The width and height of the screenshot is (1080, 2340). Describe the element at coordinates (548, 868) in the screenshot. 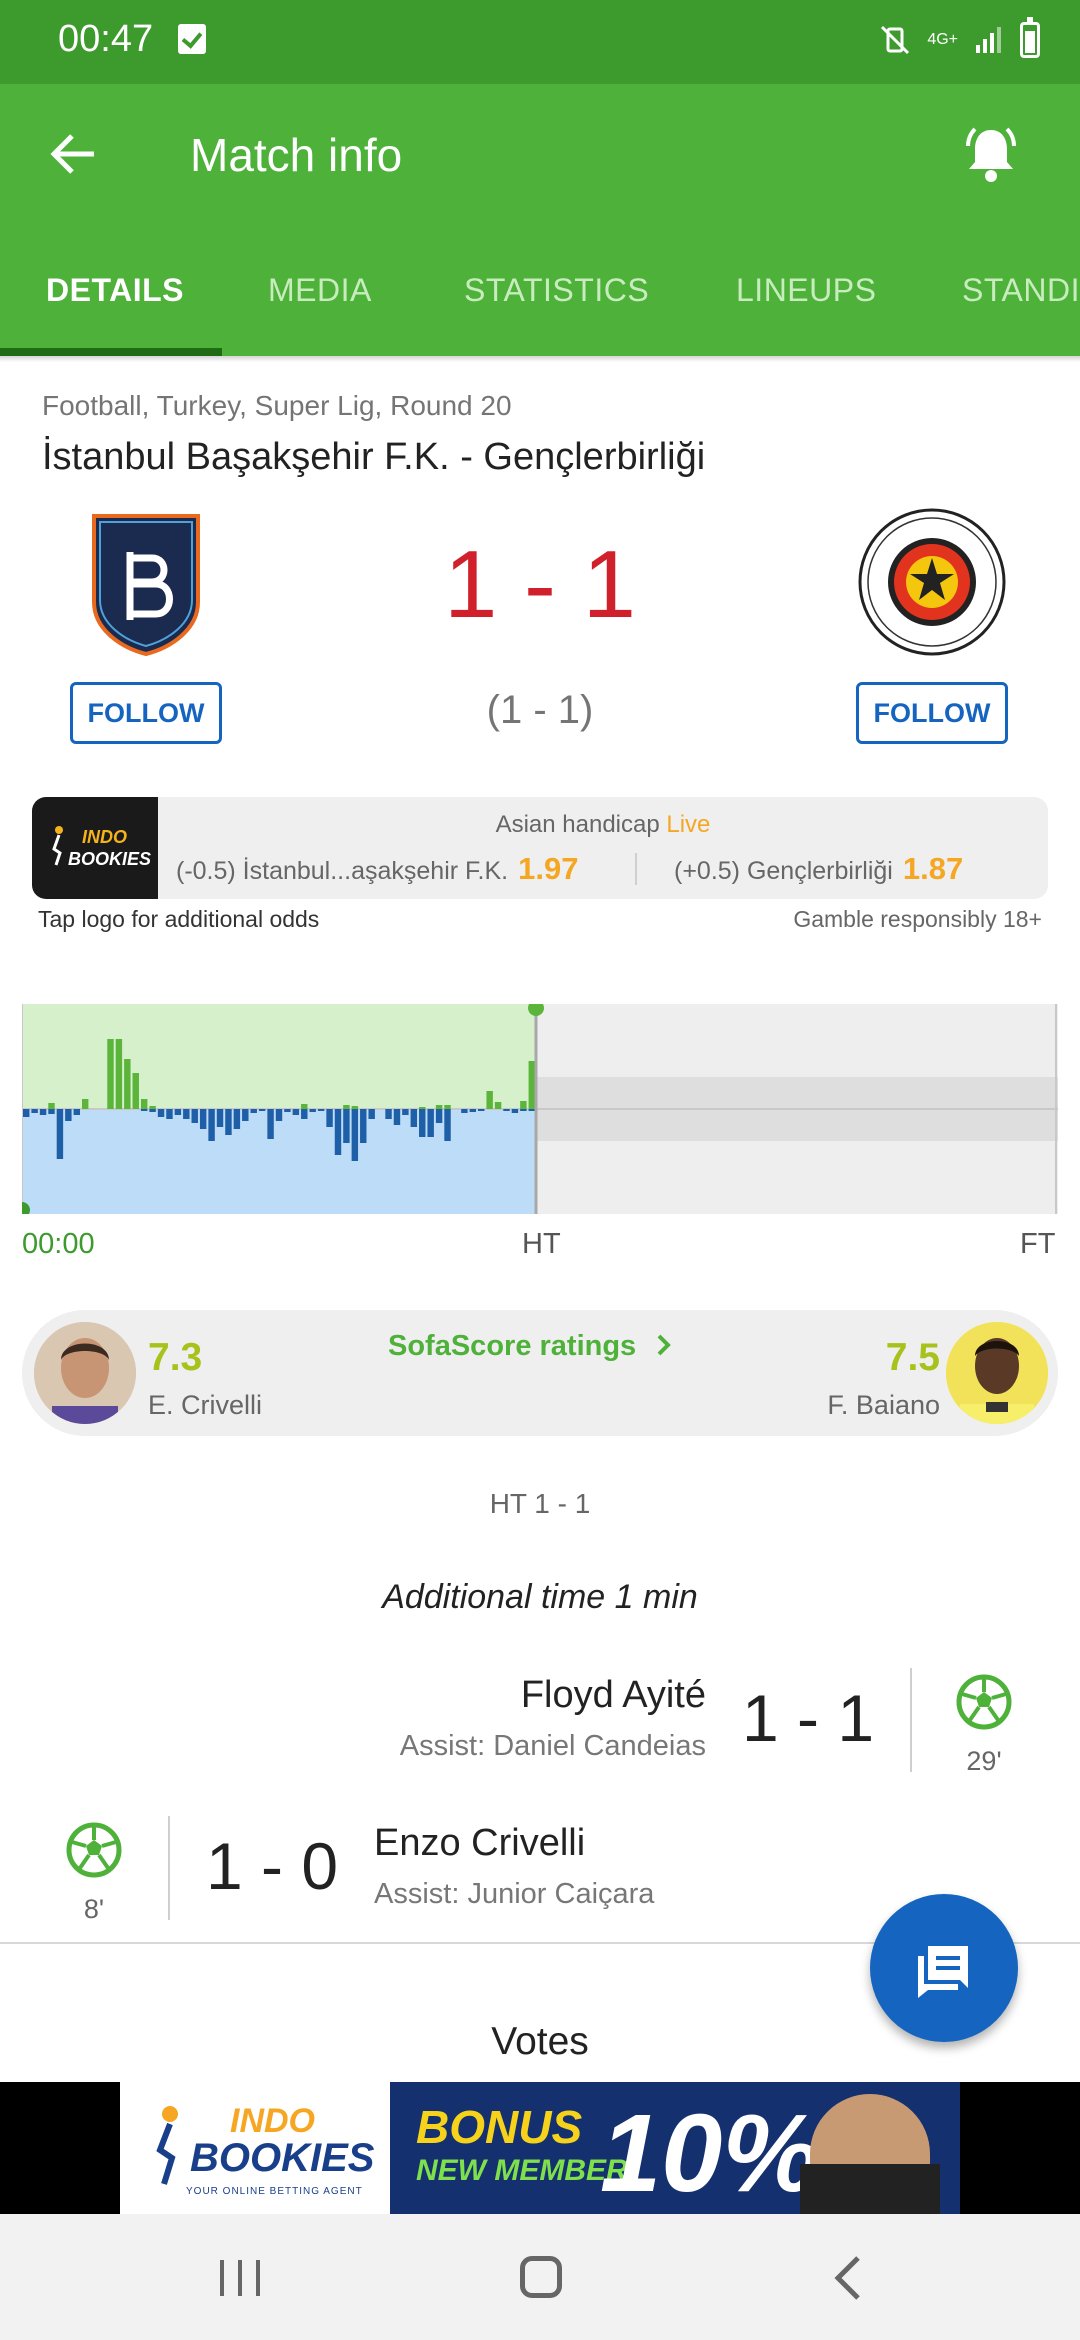

I see `odds-home-value: 1.97` at that location.